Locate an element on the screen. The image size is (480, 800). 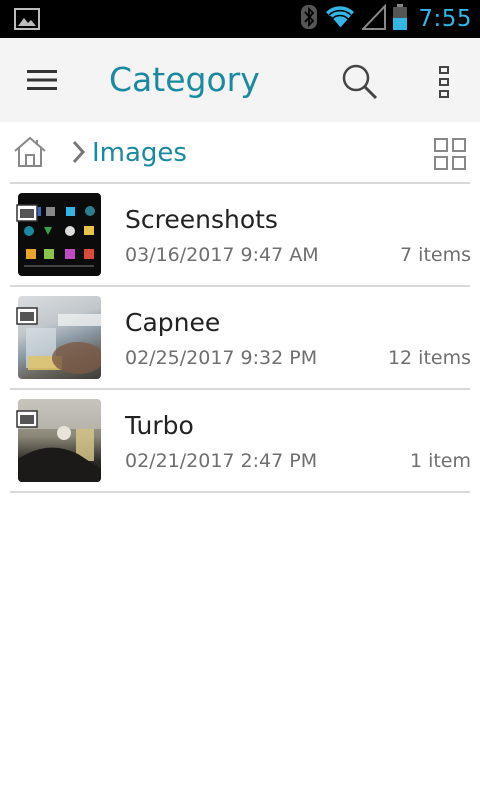
menu-button is located at coordinates (42, 80).